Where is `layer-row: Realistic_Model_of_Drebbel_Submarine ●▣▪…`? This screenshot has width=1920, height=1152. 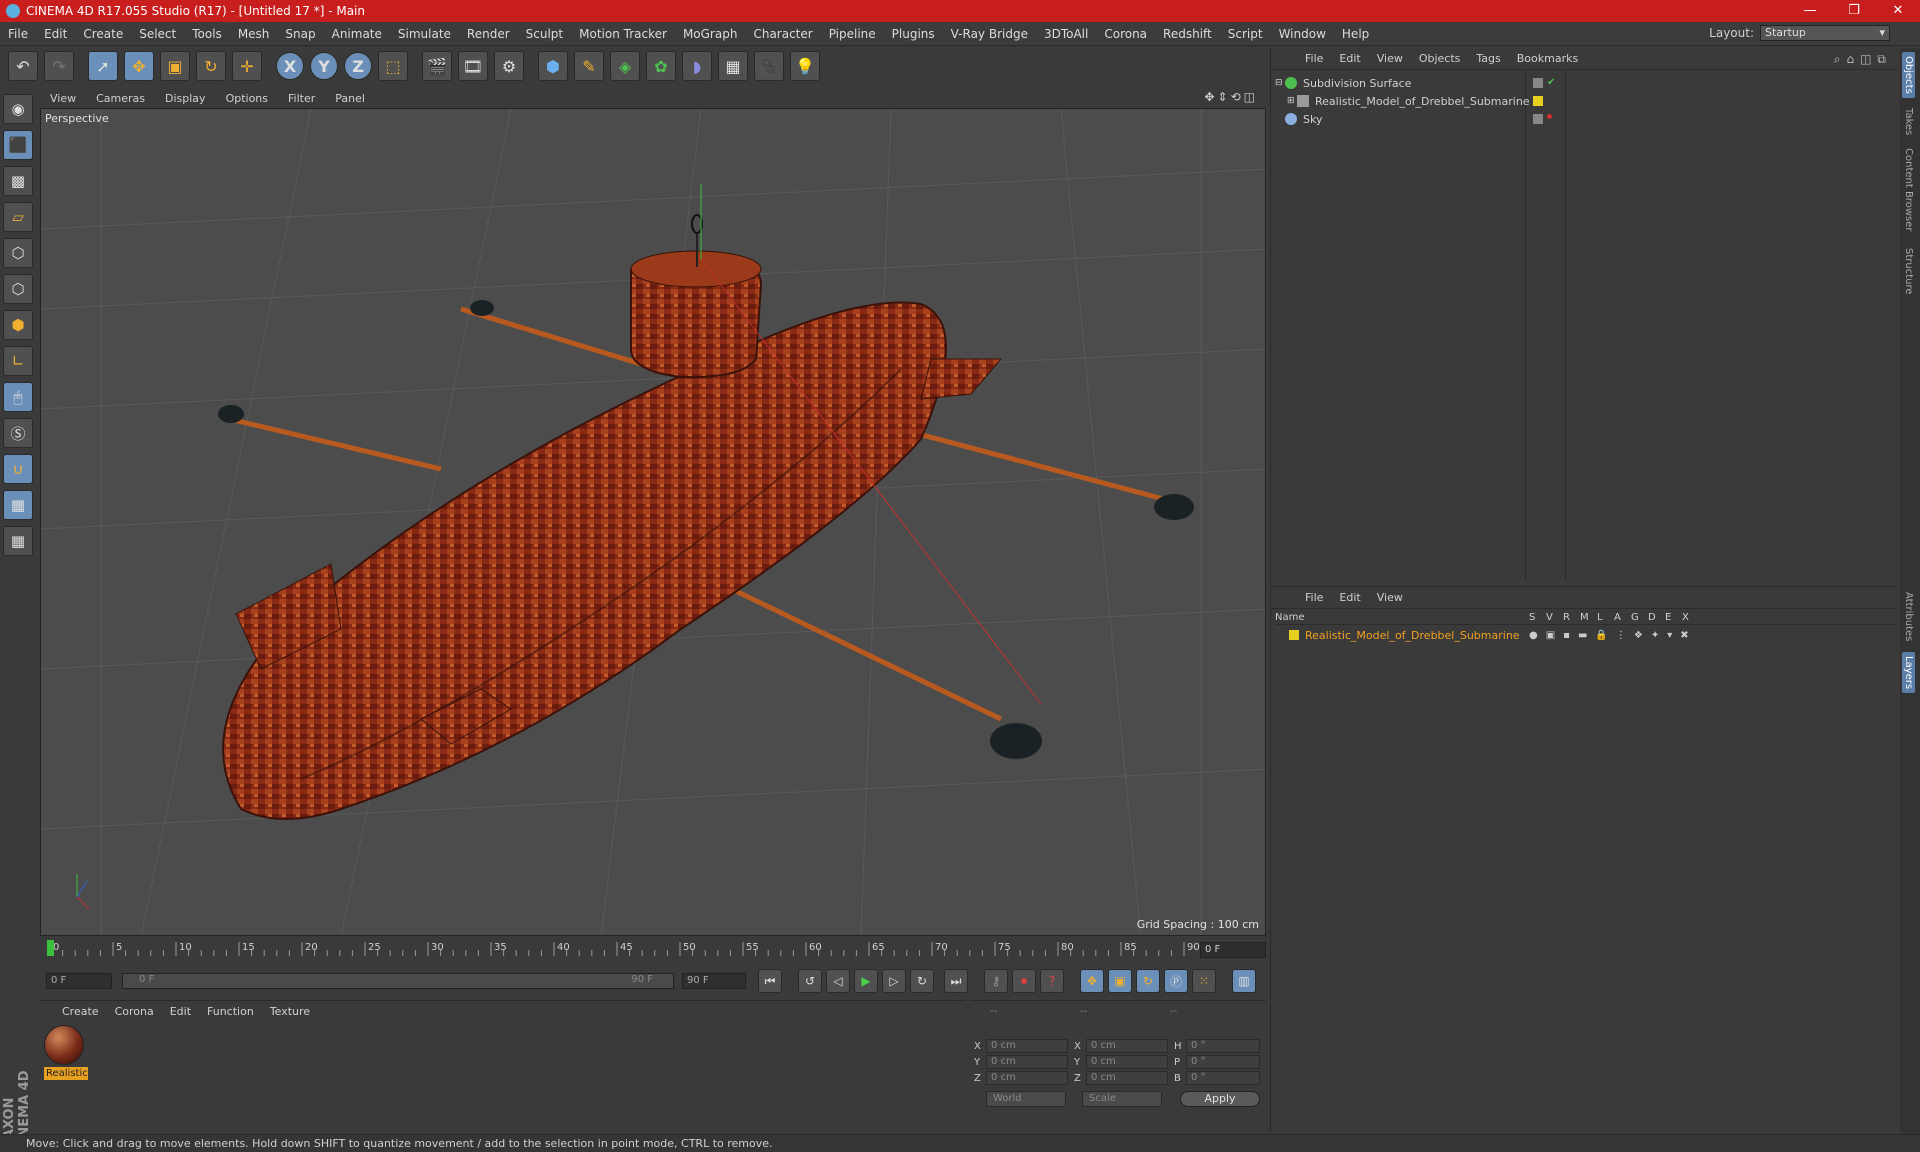 layer-row: Realistic_Model_of_Drebbel_Submarine ●▣▪… is located at coordinates (1486, 635).